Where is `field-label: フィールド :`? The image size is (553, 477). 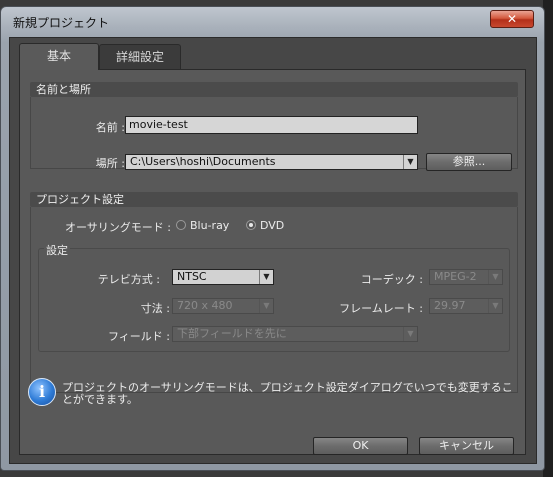
field-label: フィールド : is located at coordinates (139, 336).